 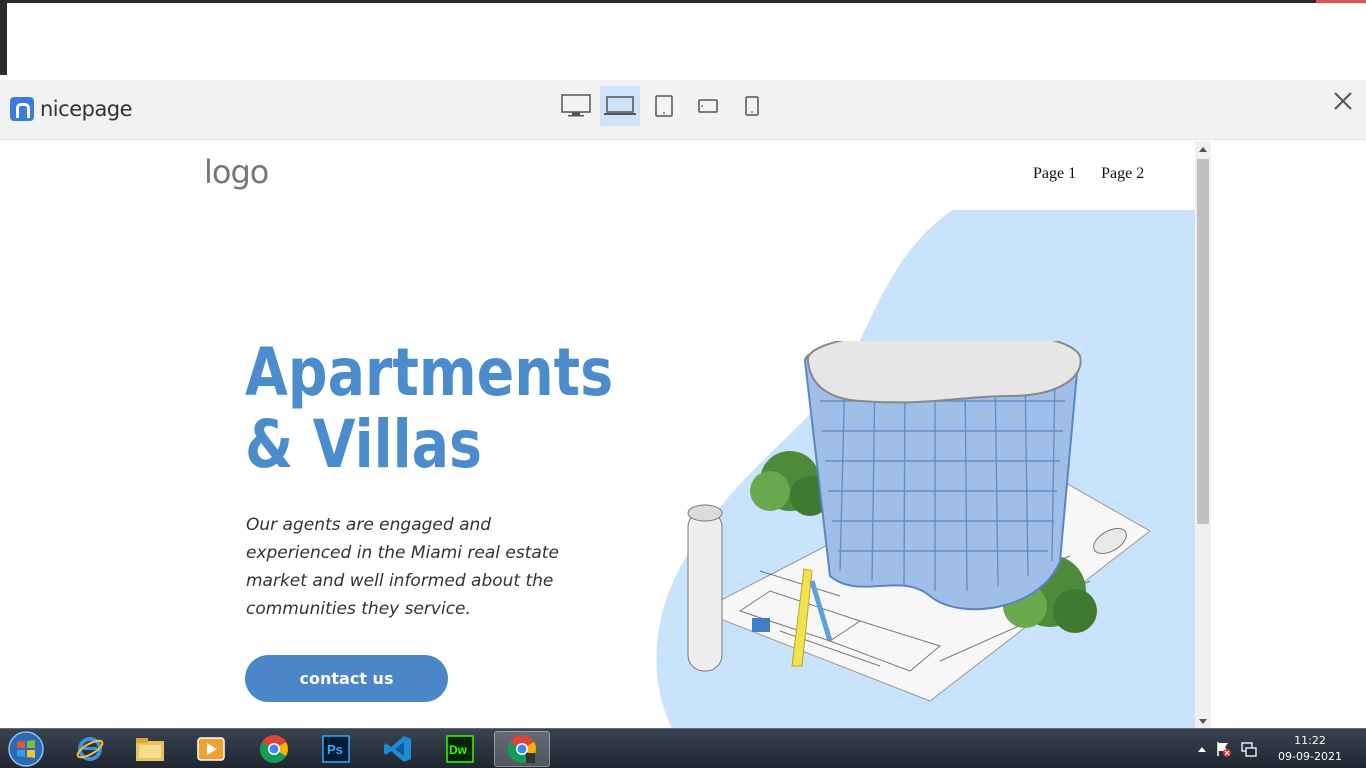 What do you see at coordinates (1310, 740) in the screenshot?
I see `clock-time: 11:22` at bounding box center [1310, 740].